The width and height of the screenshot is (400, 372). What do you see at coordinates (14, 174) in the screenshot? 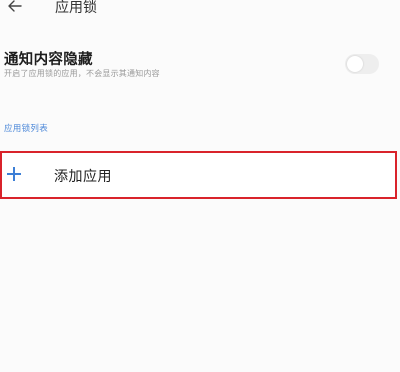
I see `plus-icon` at bounding box center [14, 174].